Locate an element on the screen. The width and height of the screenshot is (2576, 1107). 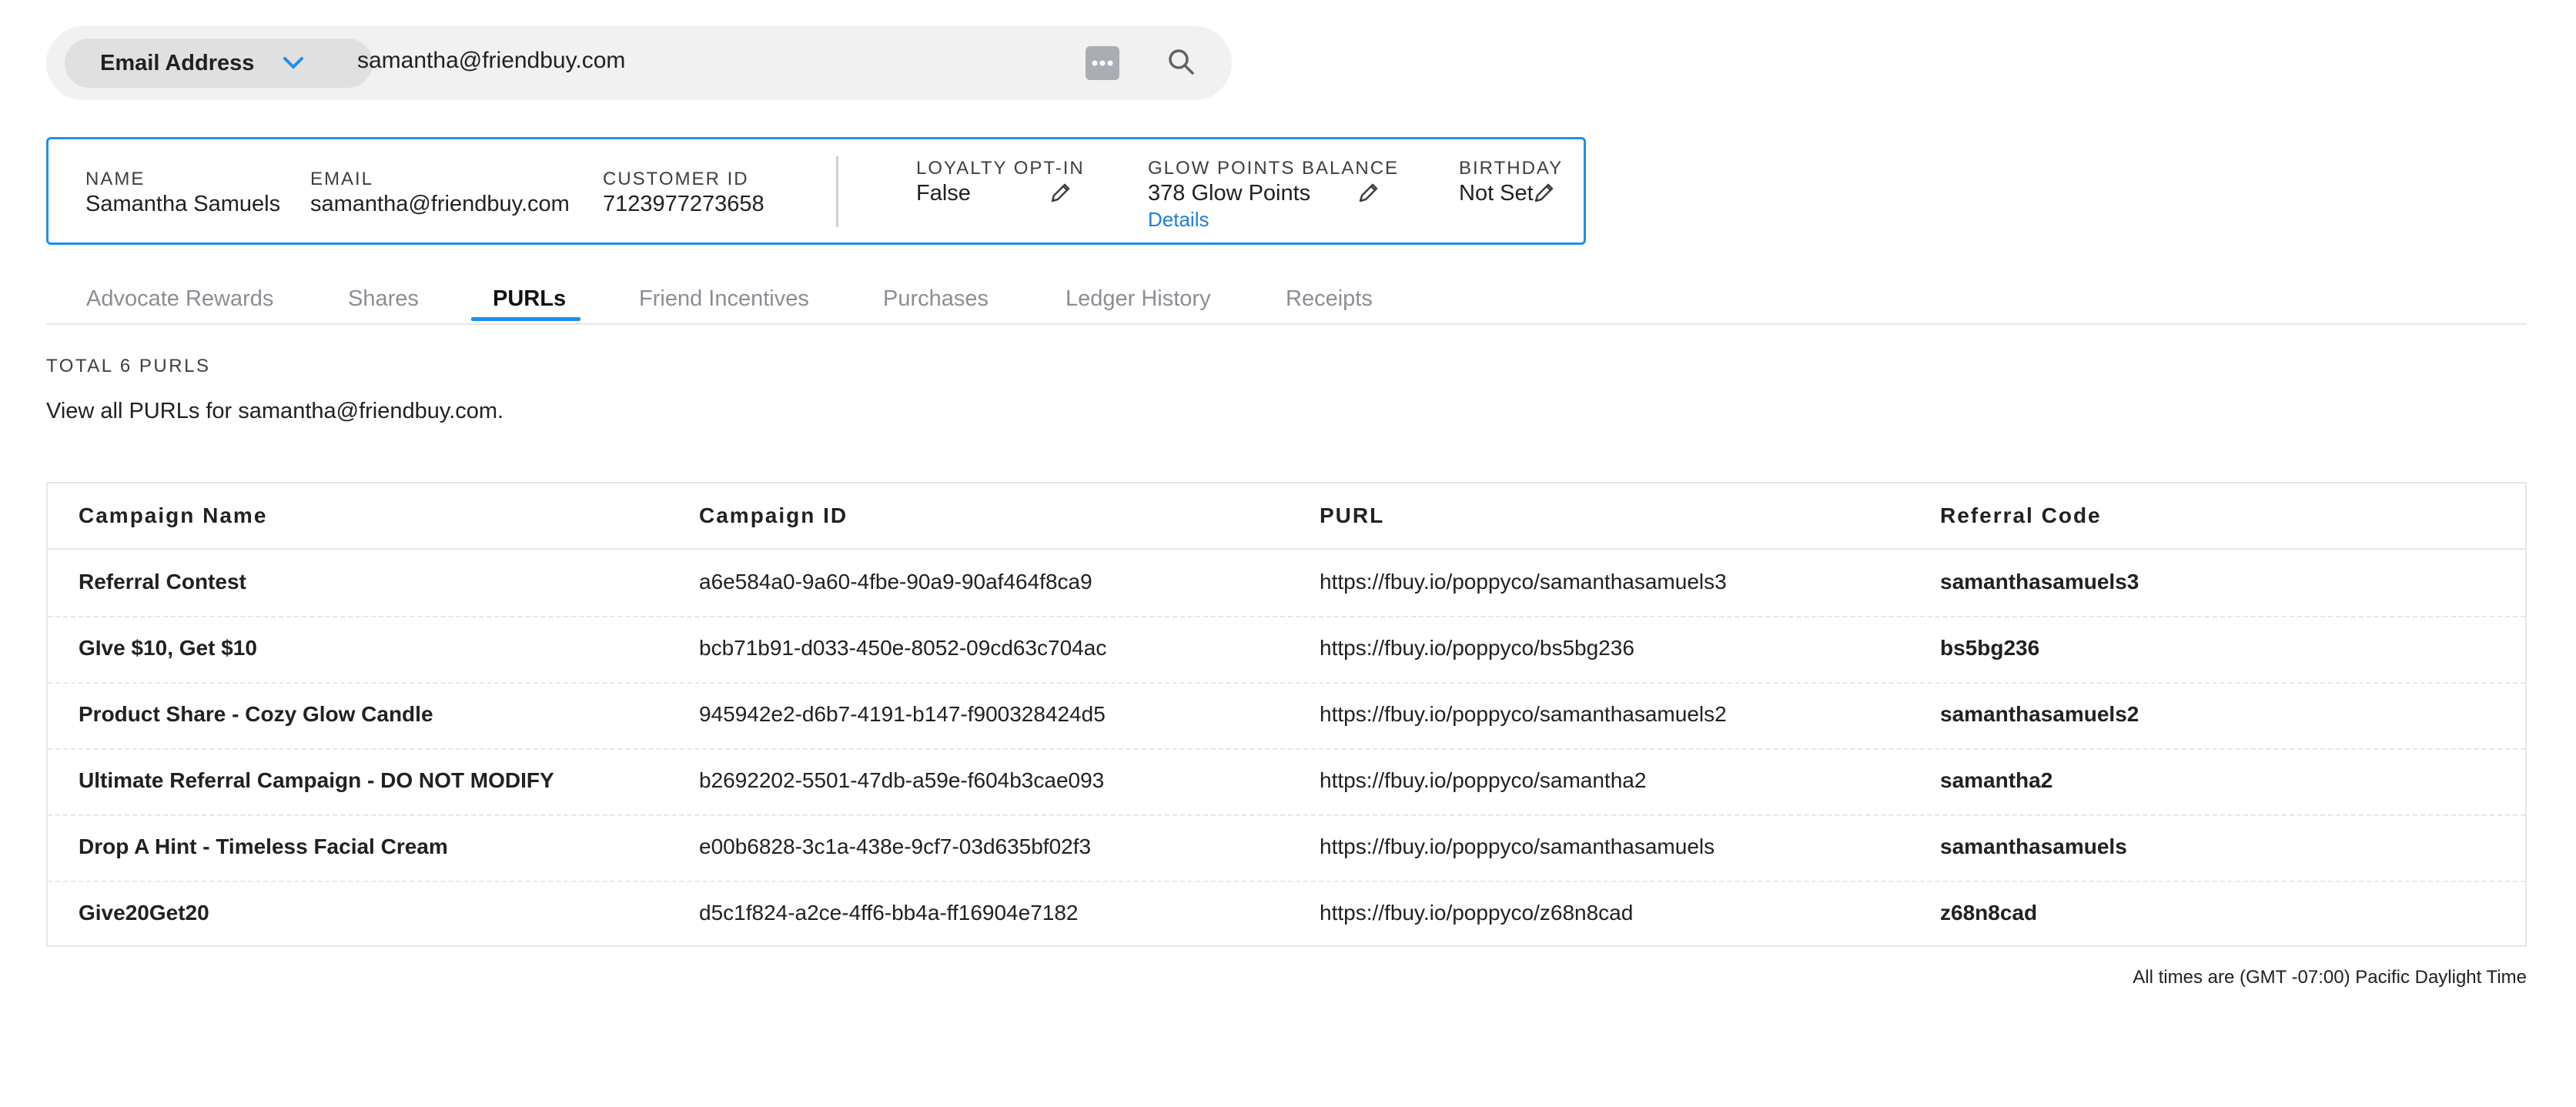
customer-id-caption: CUSTOMER ID is located at coordinates (676, 179).